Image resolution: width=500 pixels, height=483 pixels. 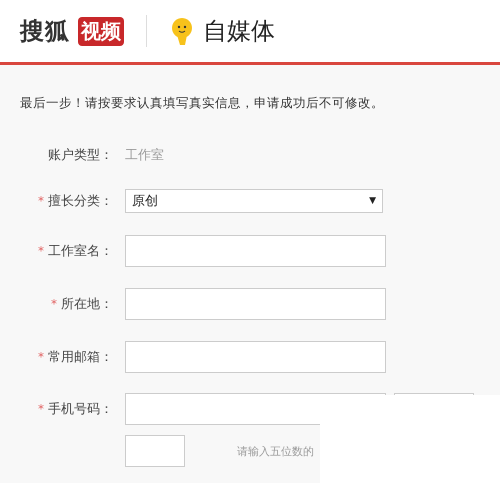 I want to click on code-field, so click(x=155, y=451).